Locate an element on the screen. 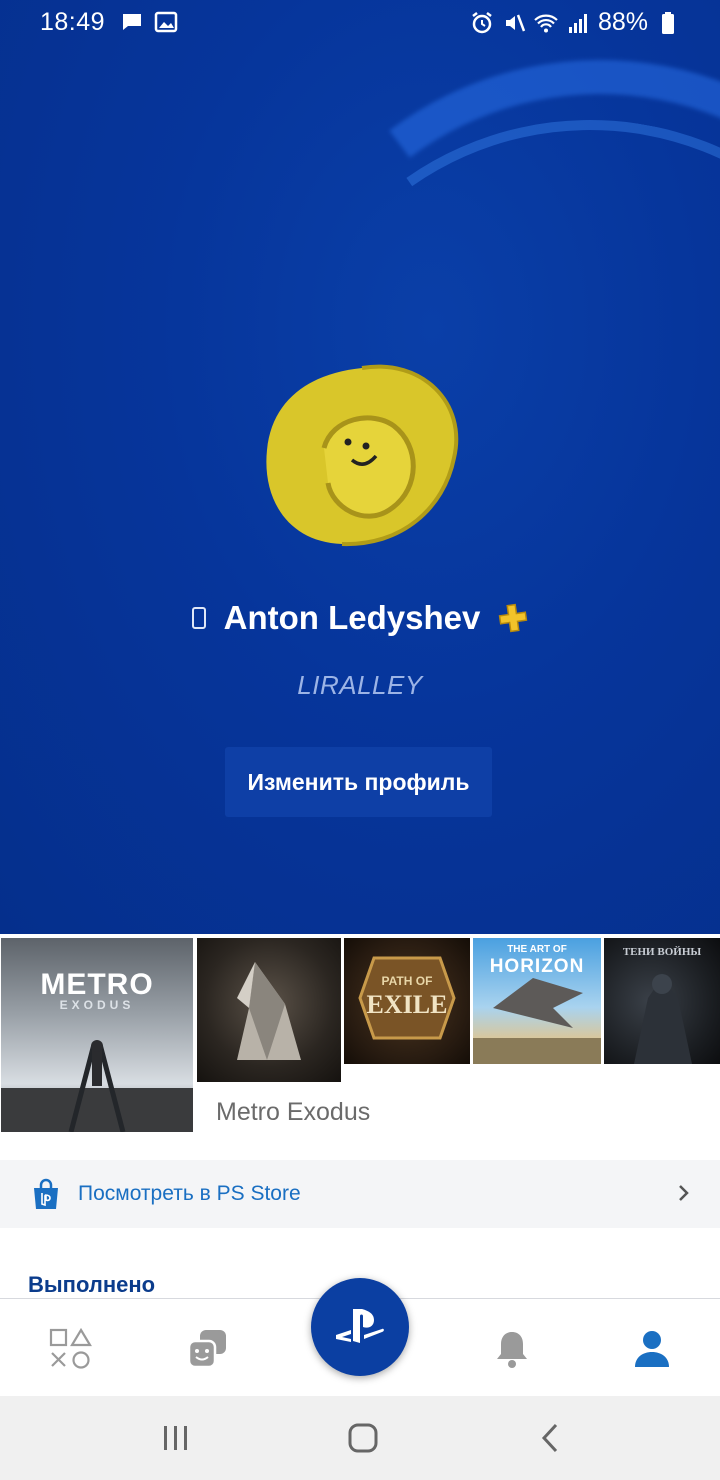 This screenshot has width=720, height=1480. android-navigation-bar is located at coordinates (360, 1438).